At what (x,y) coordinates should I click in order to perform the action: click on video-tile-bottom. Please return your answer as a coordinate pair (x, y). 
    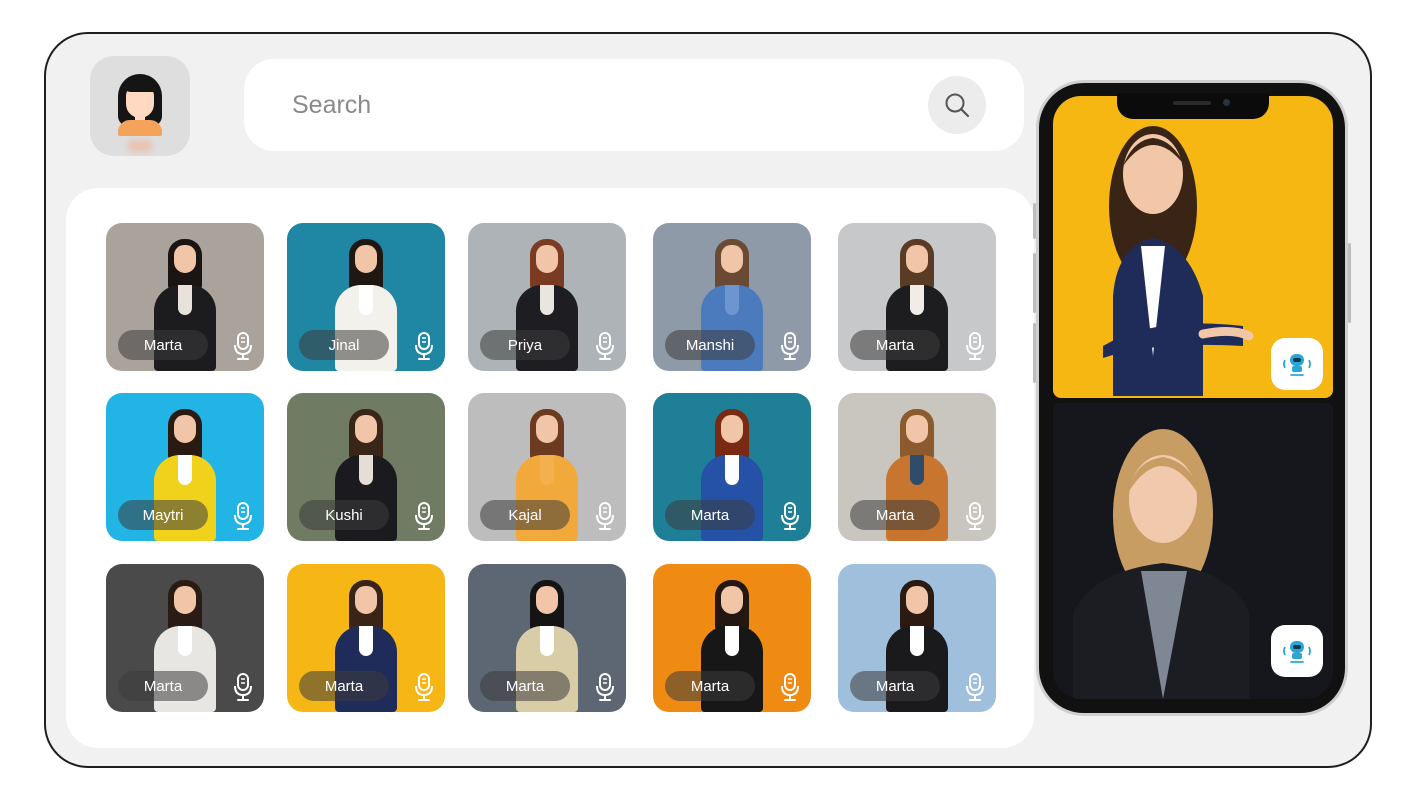
    Looking at the image, I should click on (1193, 551).